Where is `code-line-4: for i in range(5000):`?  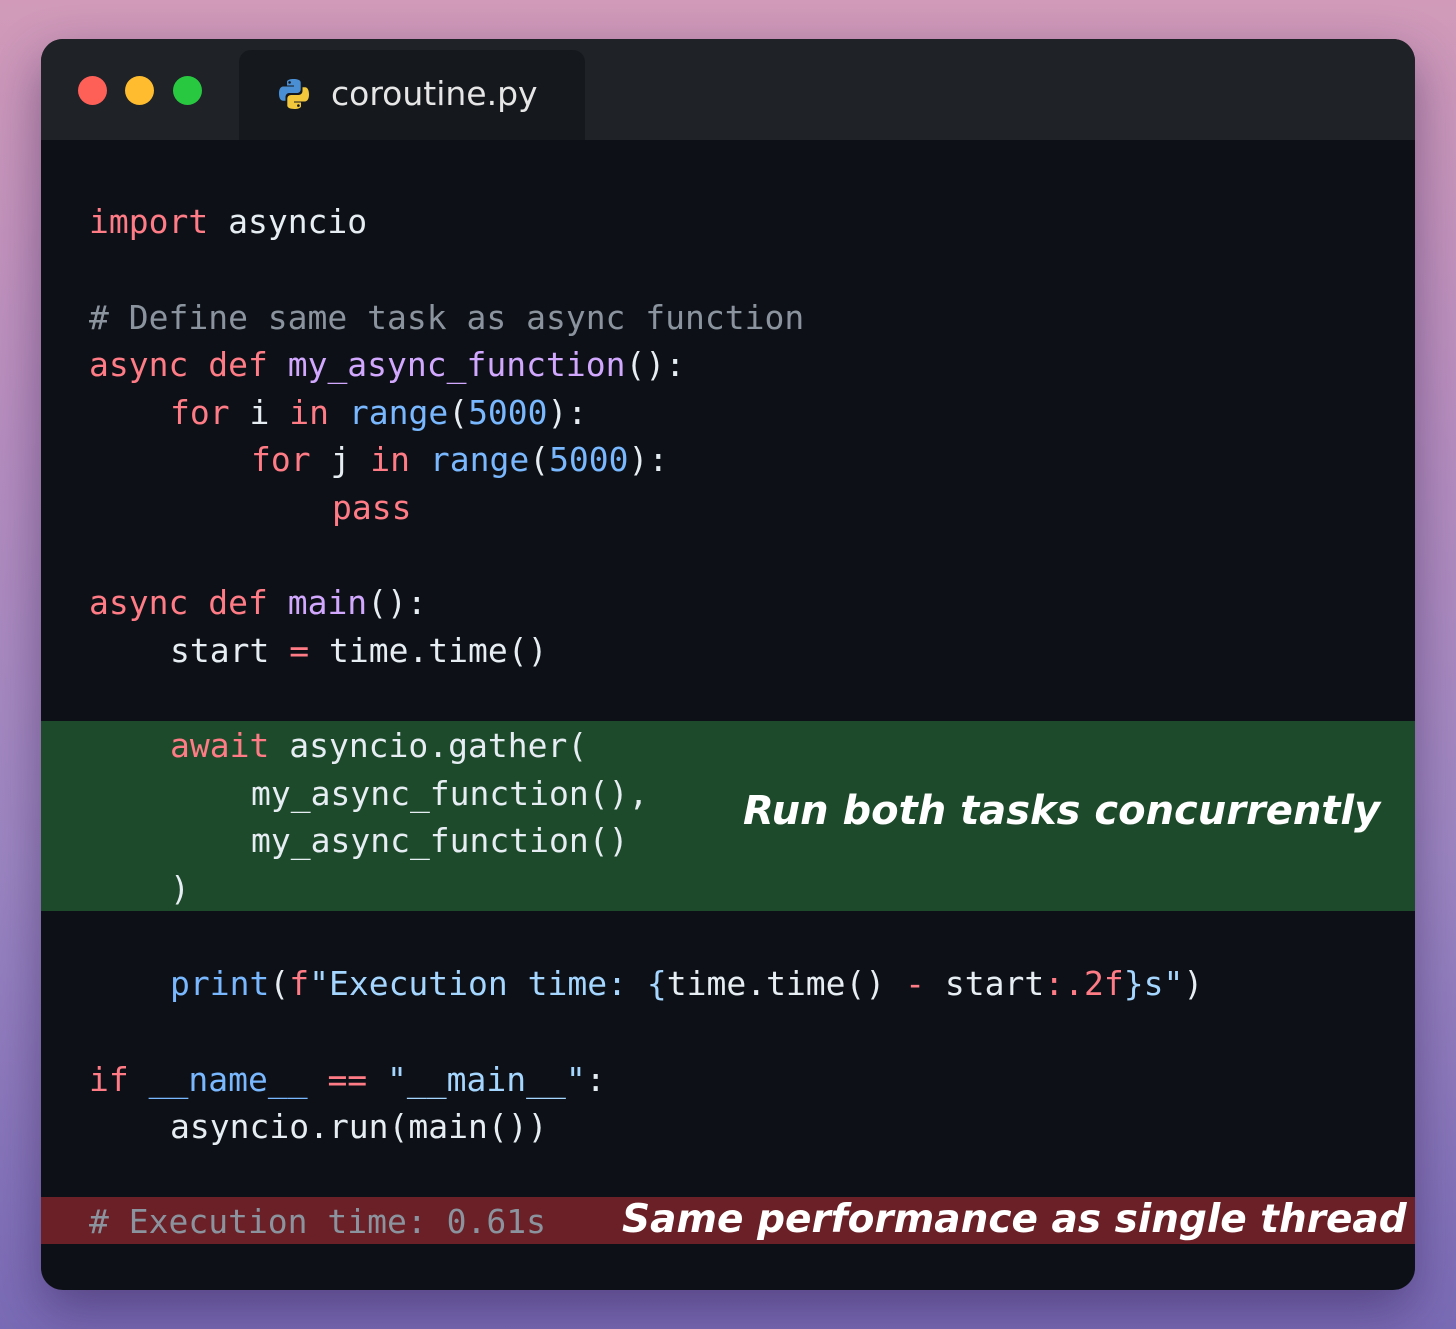 code-line-4: for i in range(5000): is located at coordinates (378, 413).